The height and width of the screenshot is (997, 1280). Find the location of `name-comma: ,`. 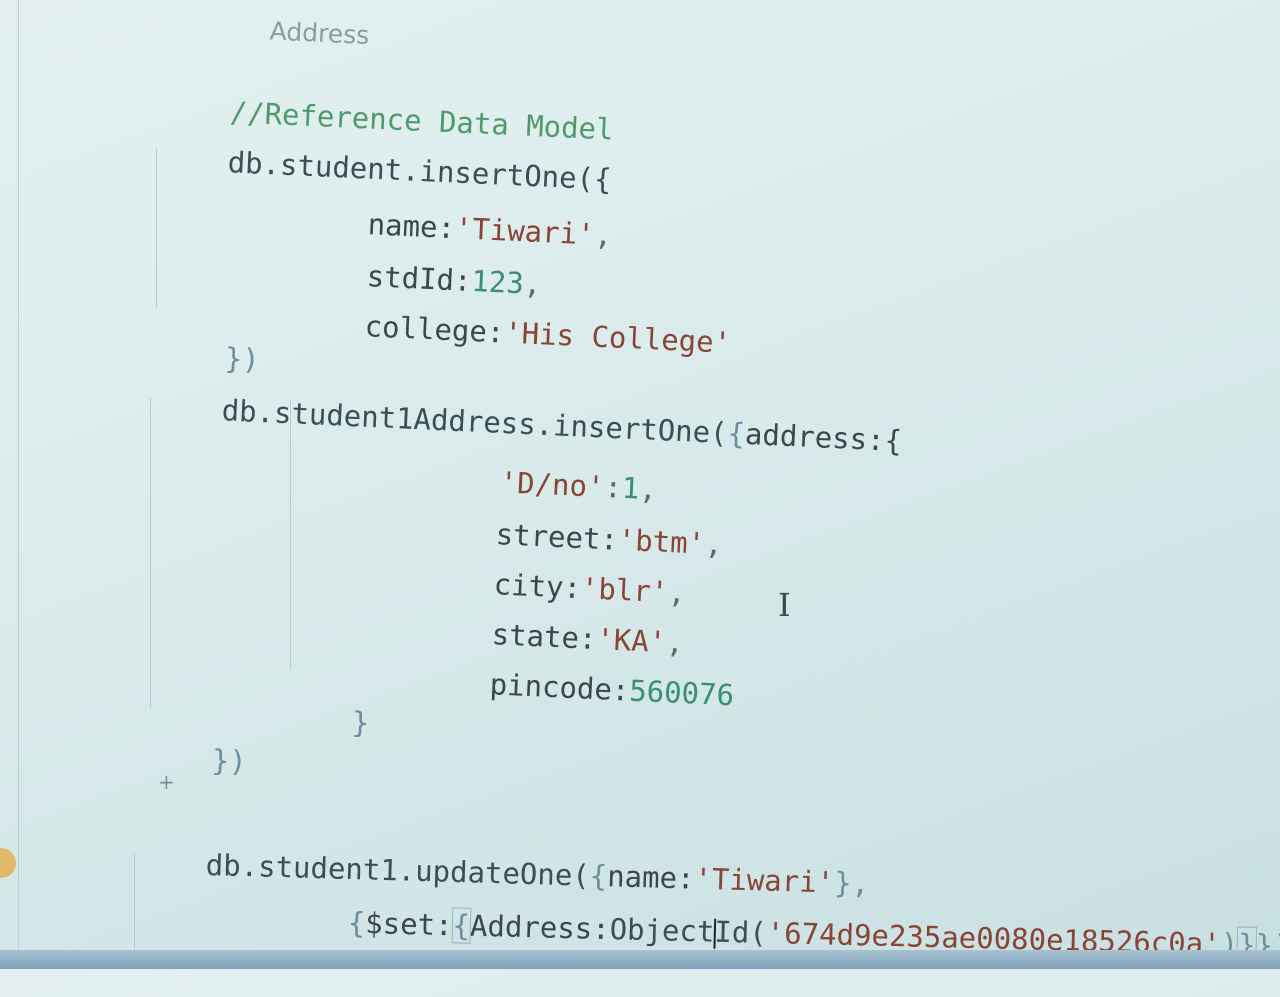

name-comma: , is located at coordinates (603, 235).